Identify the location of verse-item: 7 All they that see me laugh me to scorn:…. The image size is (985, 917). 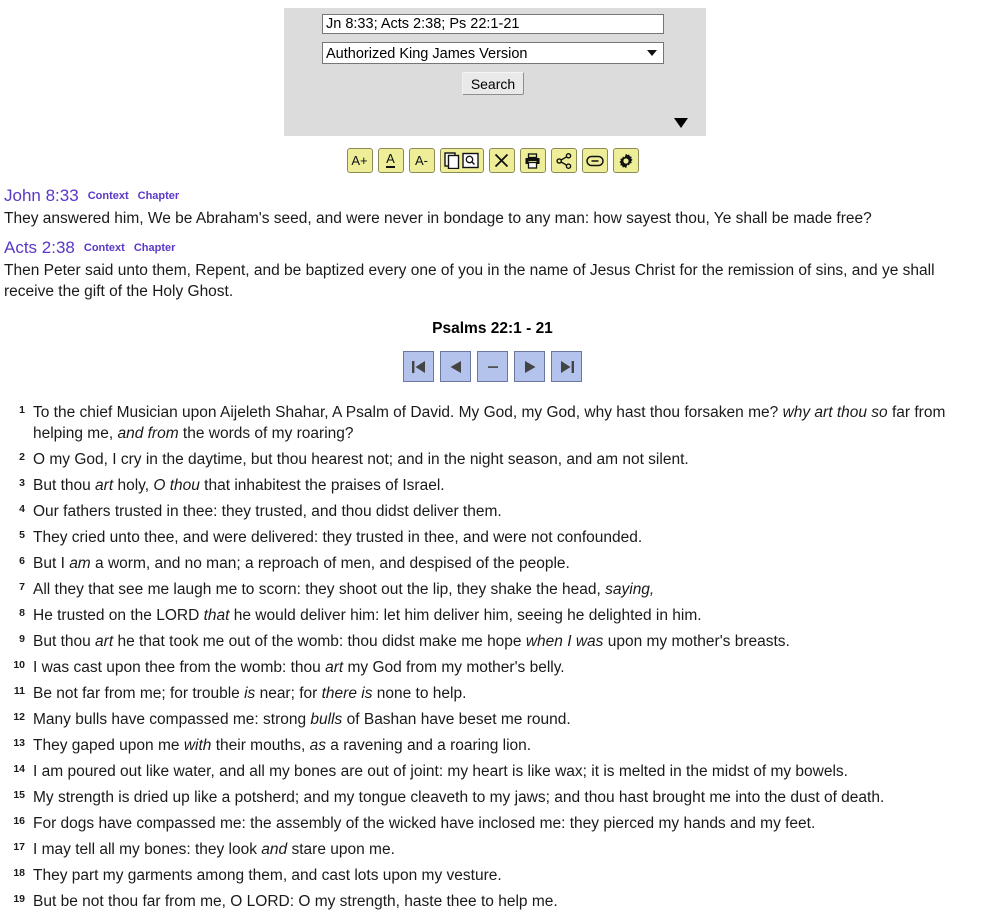
(492, 589).